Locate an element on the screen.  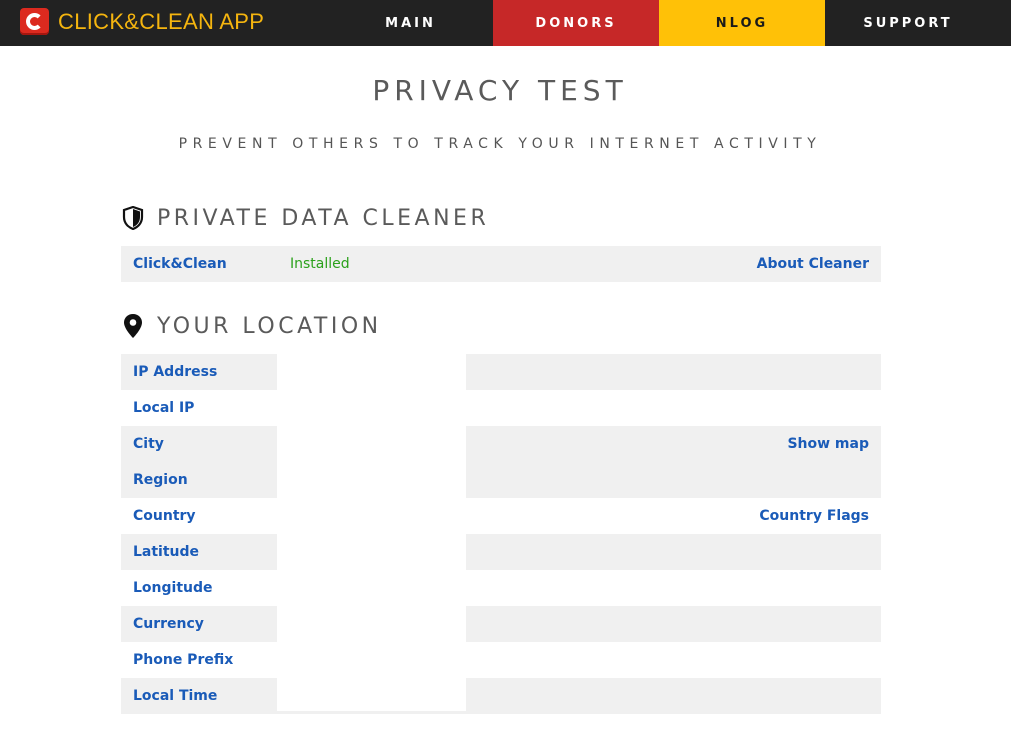
nav-support: SUPPORT is located at coordinates (908, 23).